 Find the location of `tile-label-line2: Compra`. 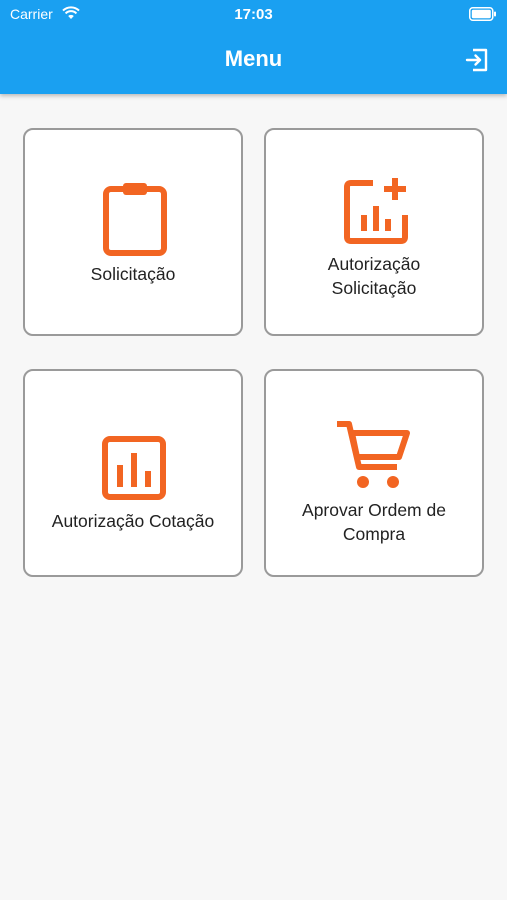

tile-label-line2: Compra is located at coordinates (374, 534).